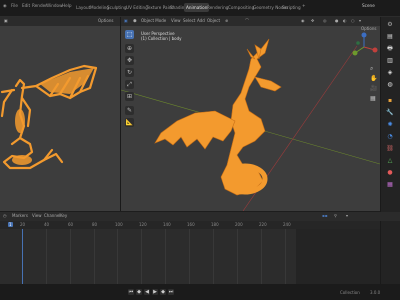 The image size is (400, 300). What do you see at coordinates (67, 5) in the screenshot?
I see `menu-help: Help` at bounding box center [67, 5].